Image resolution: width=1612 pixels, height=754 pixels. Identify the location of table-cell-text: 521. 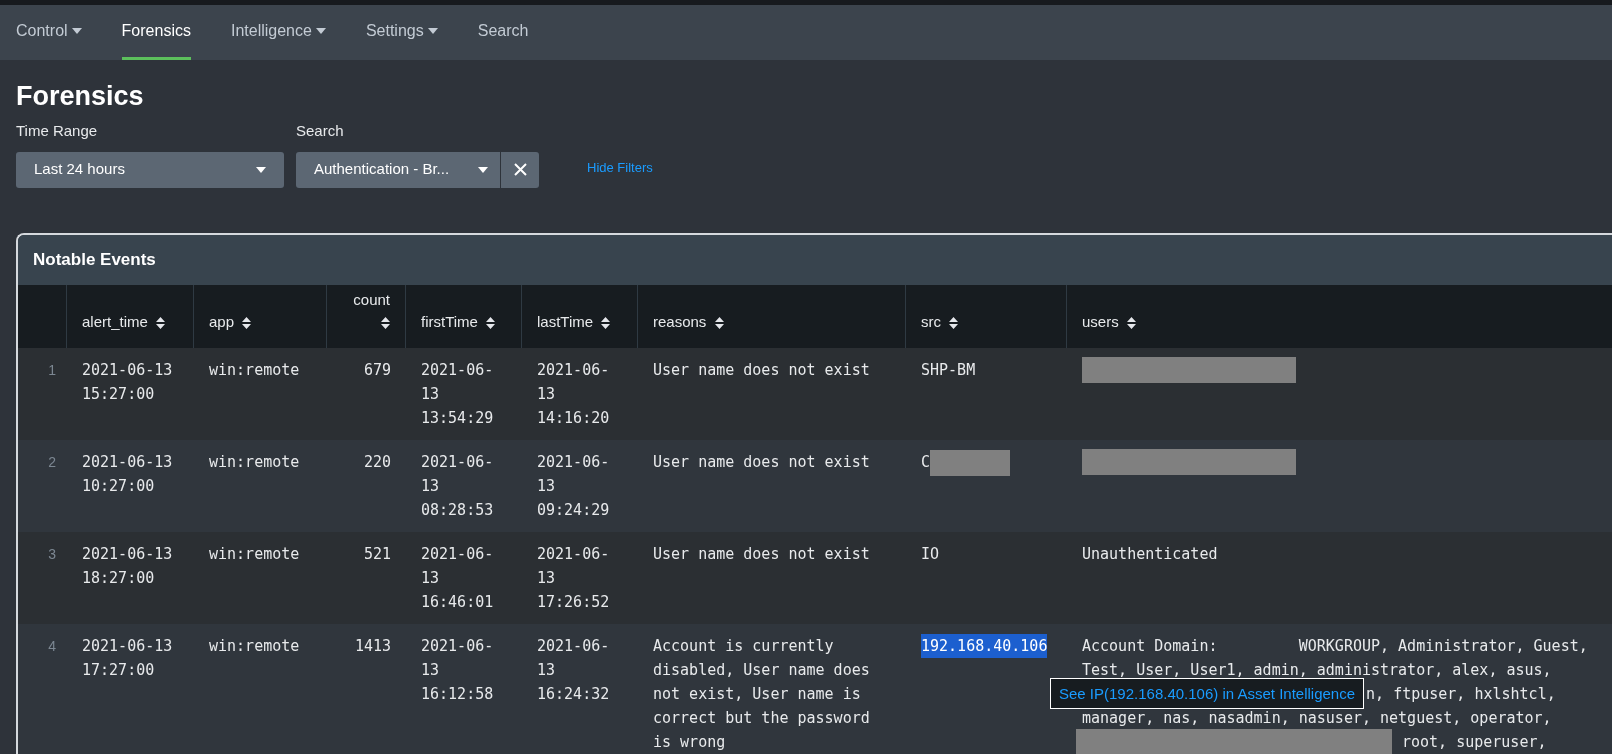
(376, 554).